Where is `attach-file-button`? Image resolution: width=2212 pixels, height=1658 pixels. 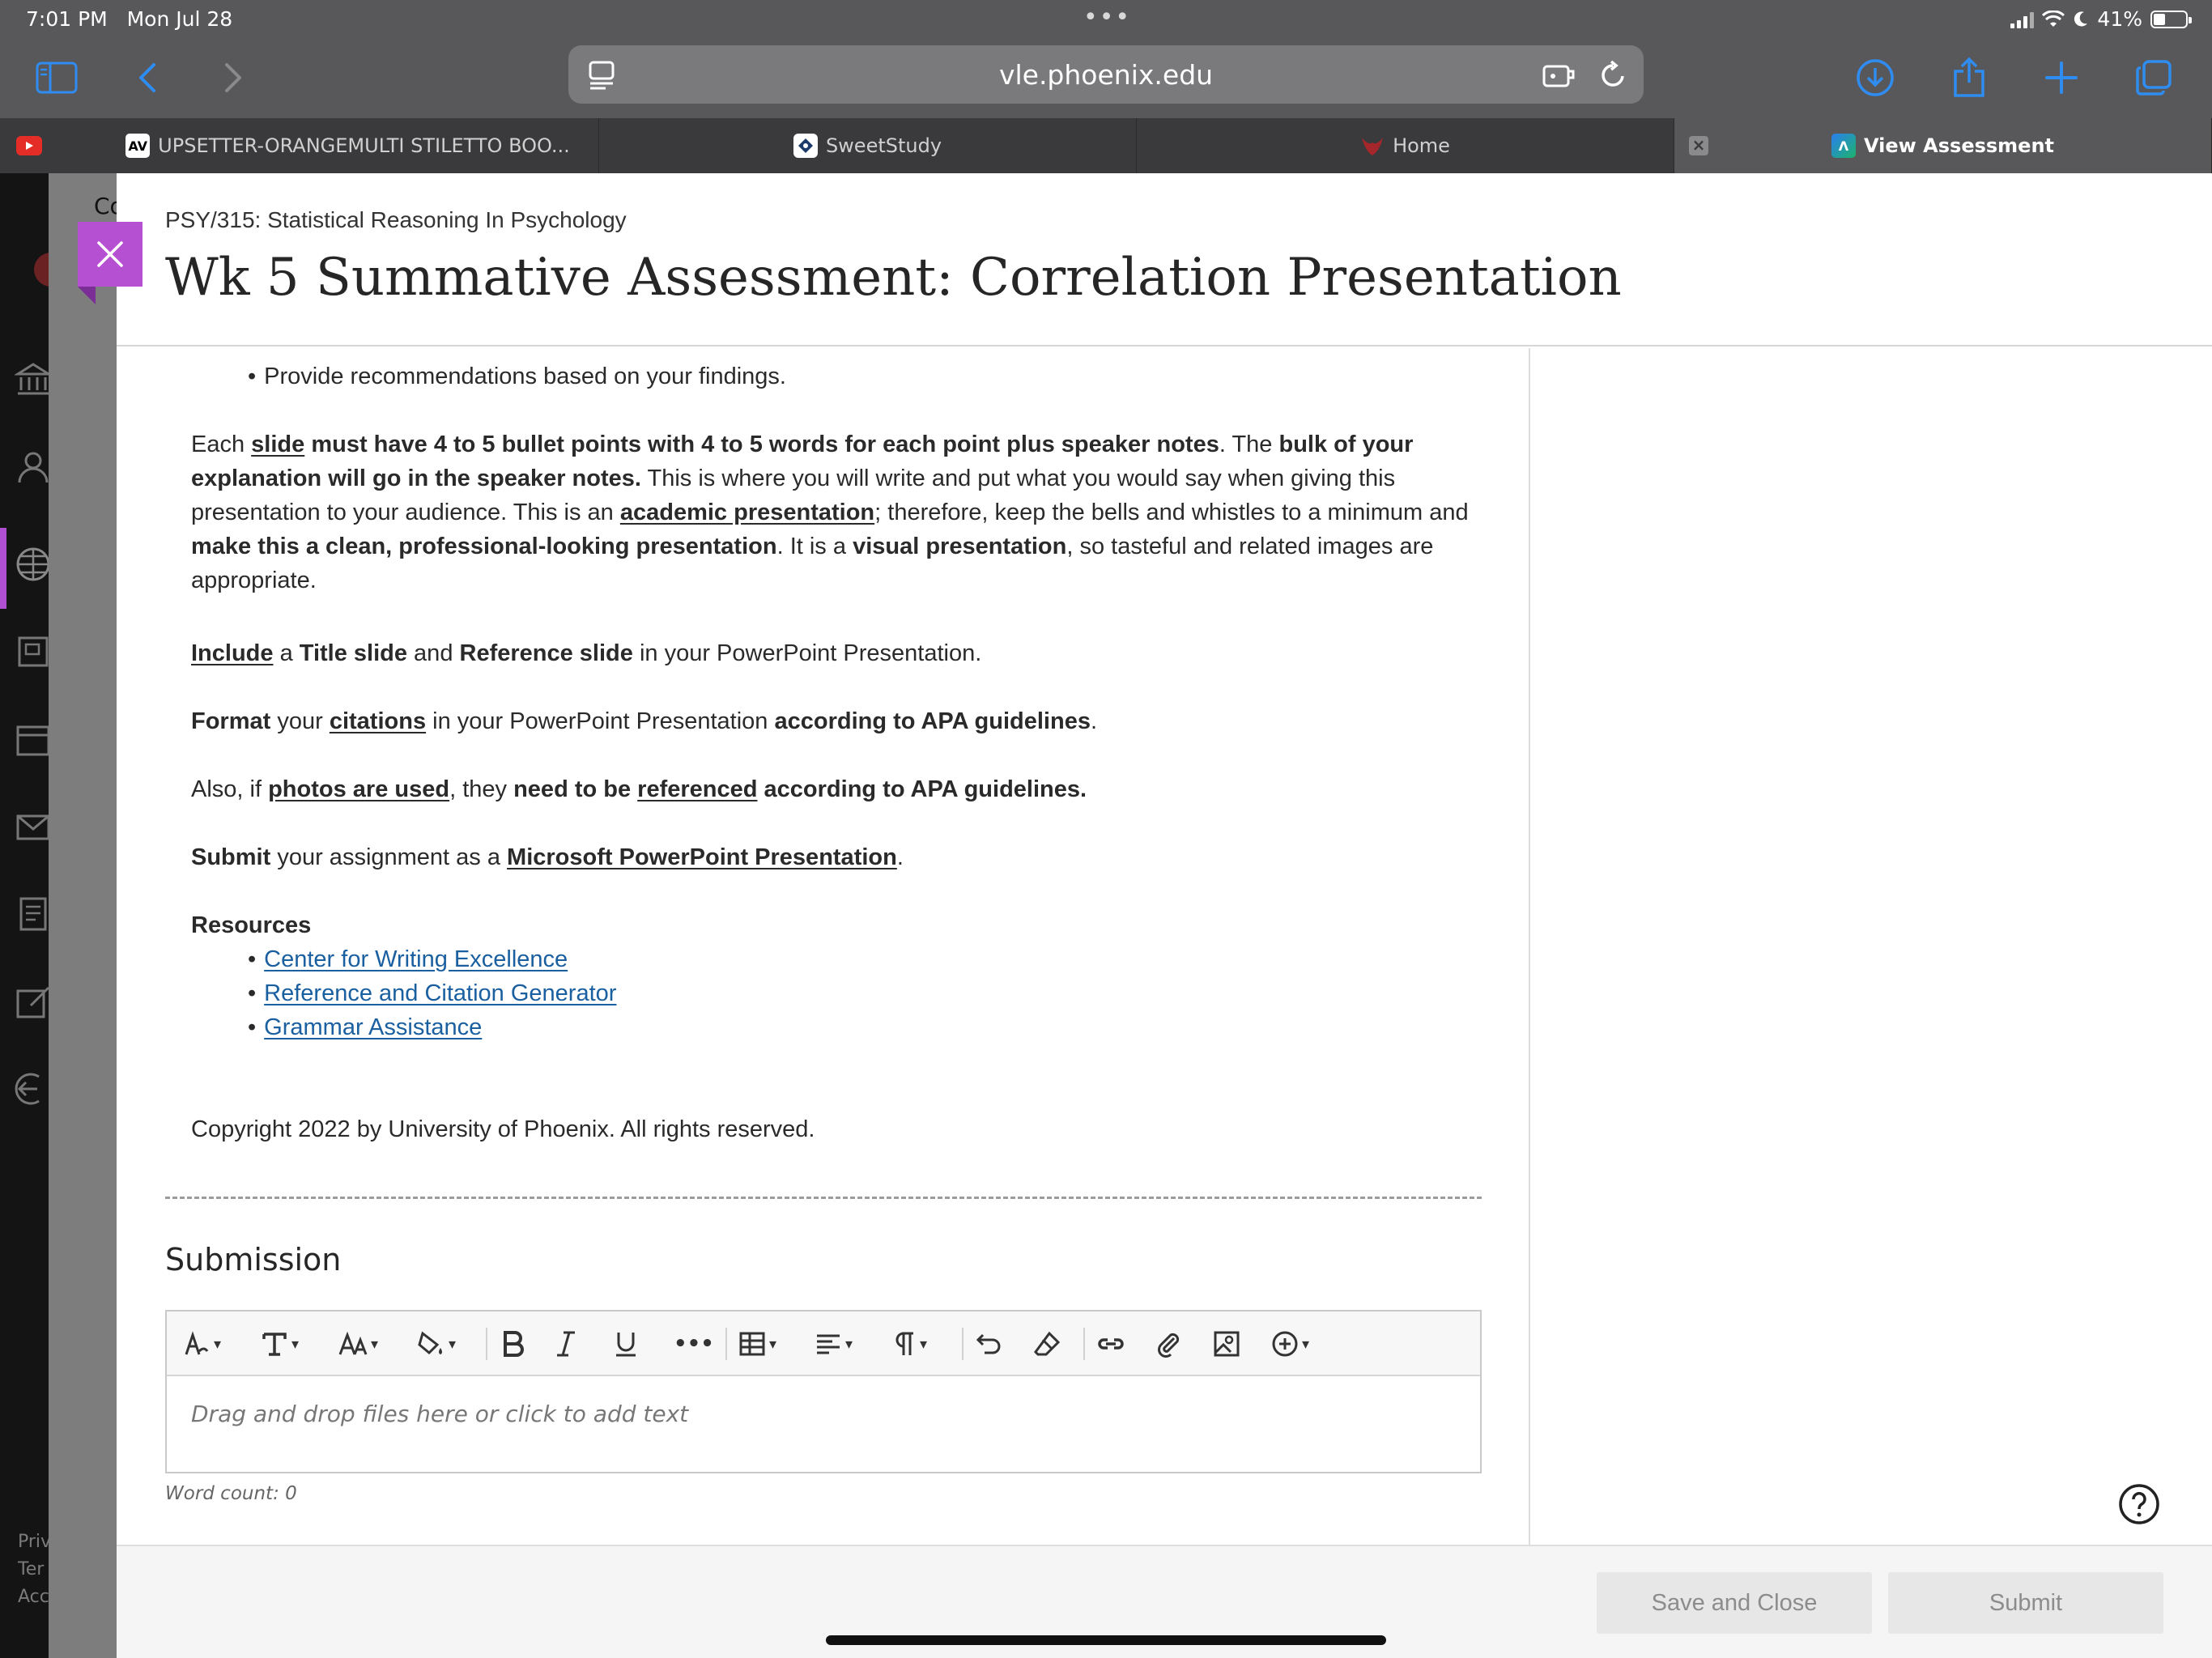
attach-file-button is located at coordinates (1169, 1344).